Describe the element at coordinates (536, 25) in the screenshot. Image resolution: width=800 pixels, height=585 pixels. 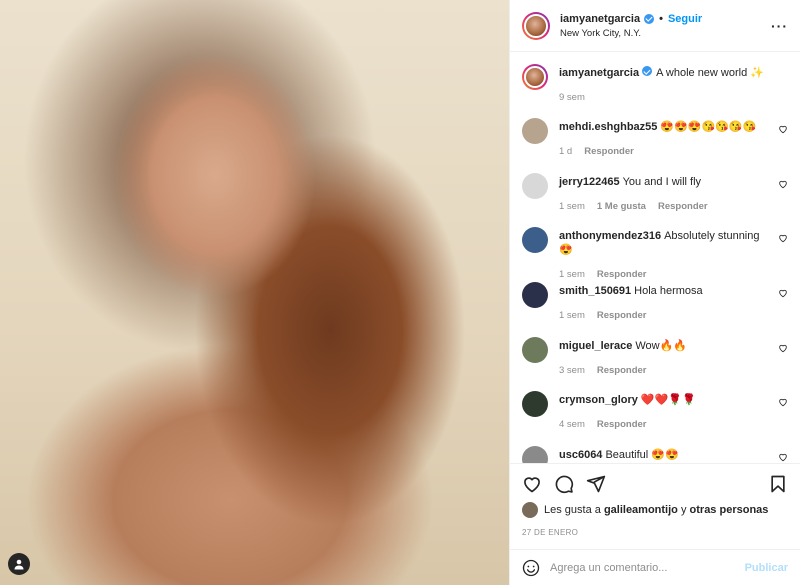
I see `author-avatar` at that location.